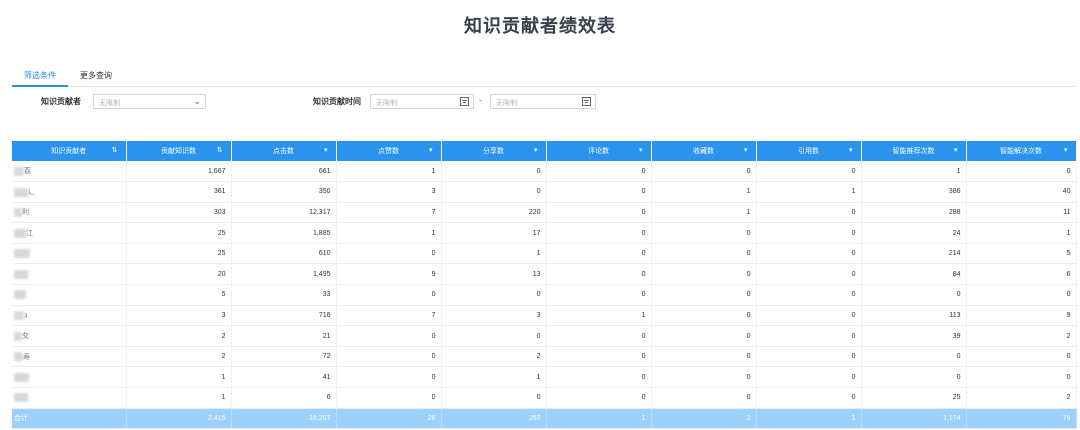  I want to click on table-row: 5 33 0 0 0 0 0 0 0, so click(544, 295).